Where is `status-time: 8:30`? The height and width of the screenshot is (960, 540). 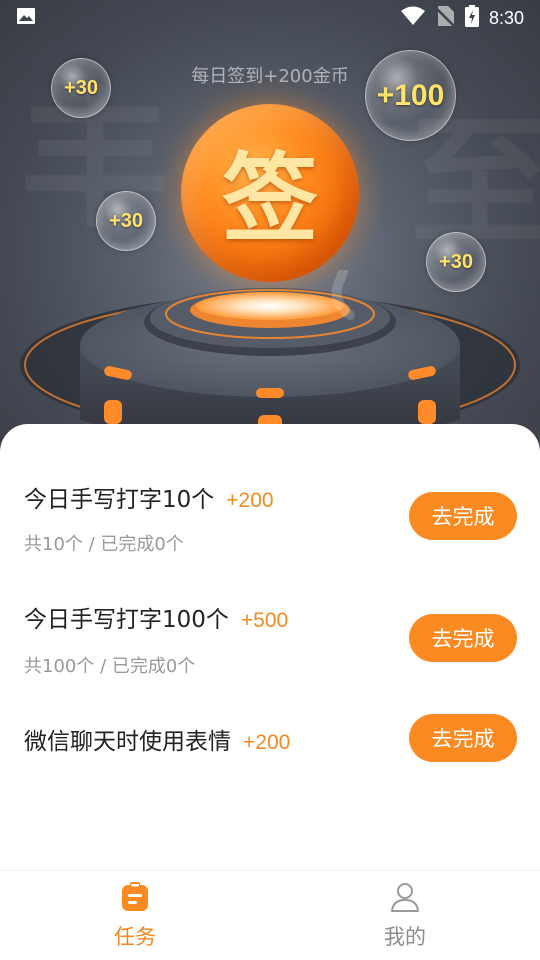 status-time: 8:30 is located at coordinates (506, 17).